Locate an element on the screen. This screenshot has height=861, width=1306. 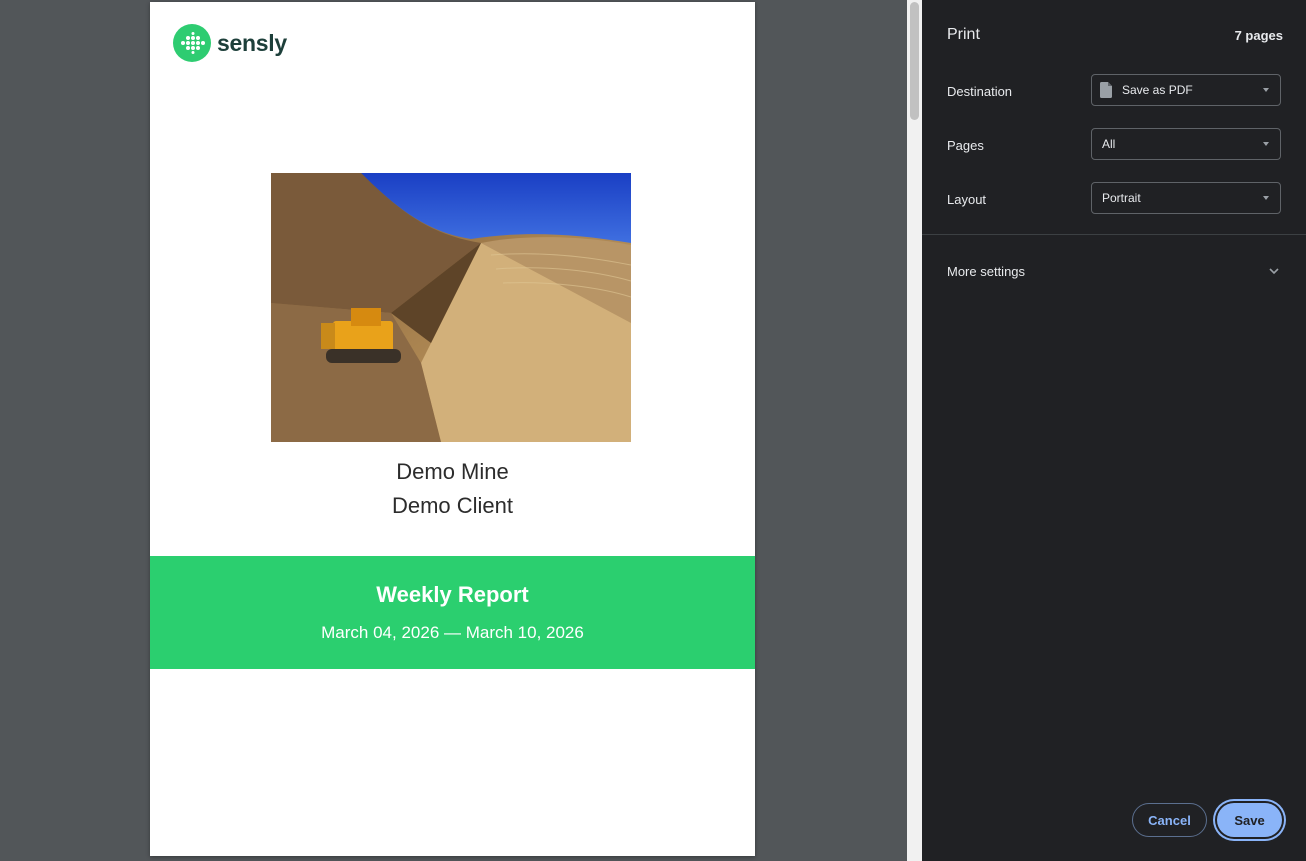
sensly-logo: sensly is located at coordinates (230, 43).